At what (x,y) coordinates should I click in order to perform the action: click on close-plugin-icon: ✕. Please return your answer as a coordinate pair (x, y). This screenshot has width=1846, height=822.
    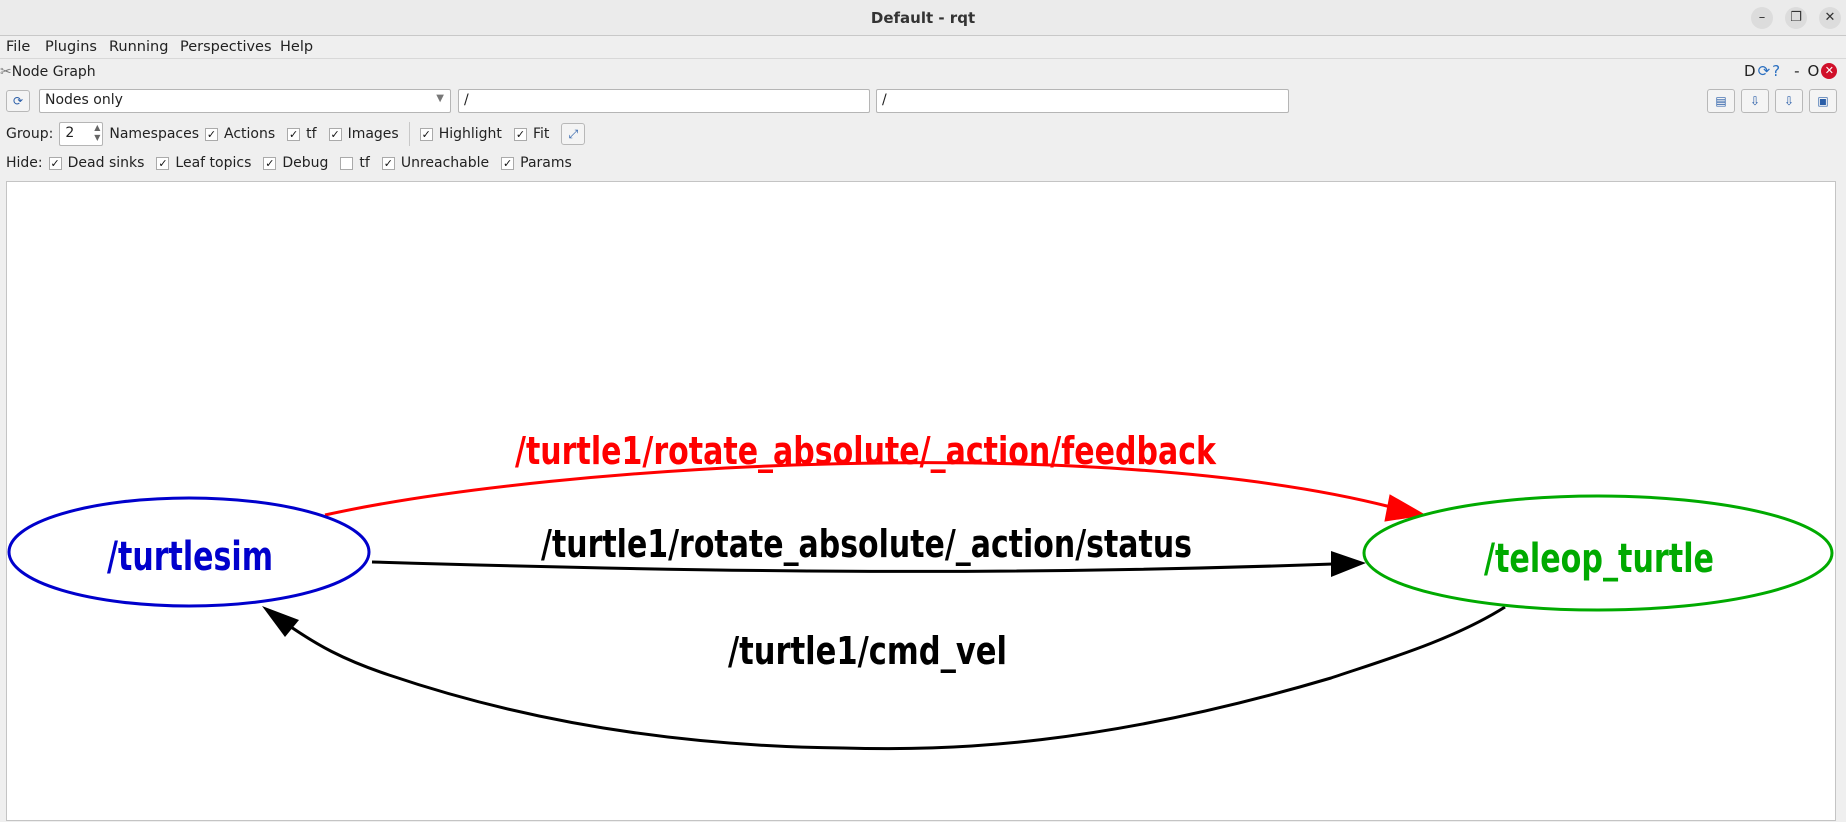
    Looking at the image, I should click on (1829, 71).